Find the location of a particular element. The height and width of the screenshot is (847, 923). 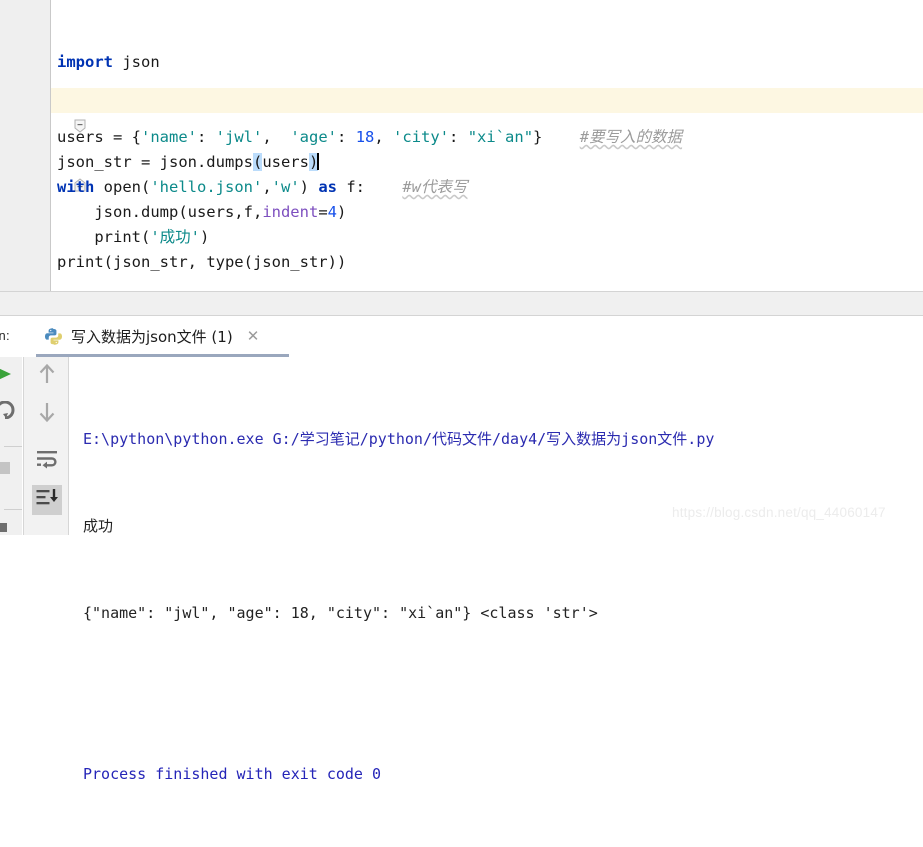

panel-splitter is located at coordinates (461, 303).